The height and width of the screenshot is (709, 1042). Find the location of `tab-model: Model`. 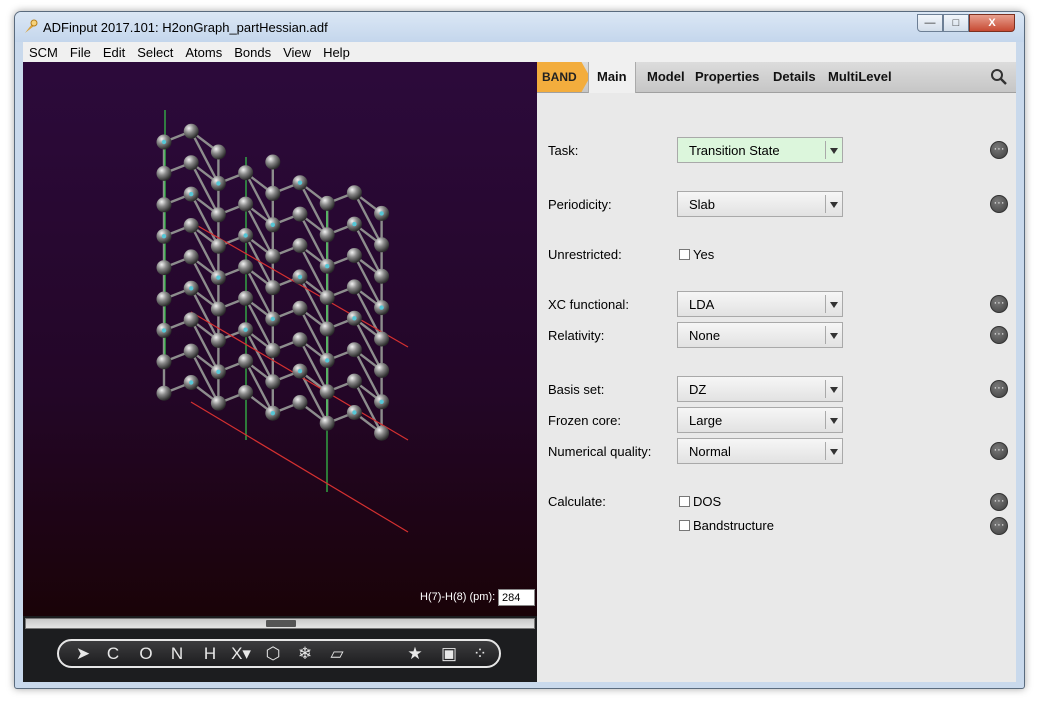

tab-model: Model is located at coordinates (666, 77).